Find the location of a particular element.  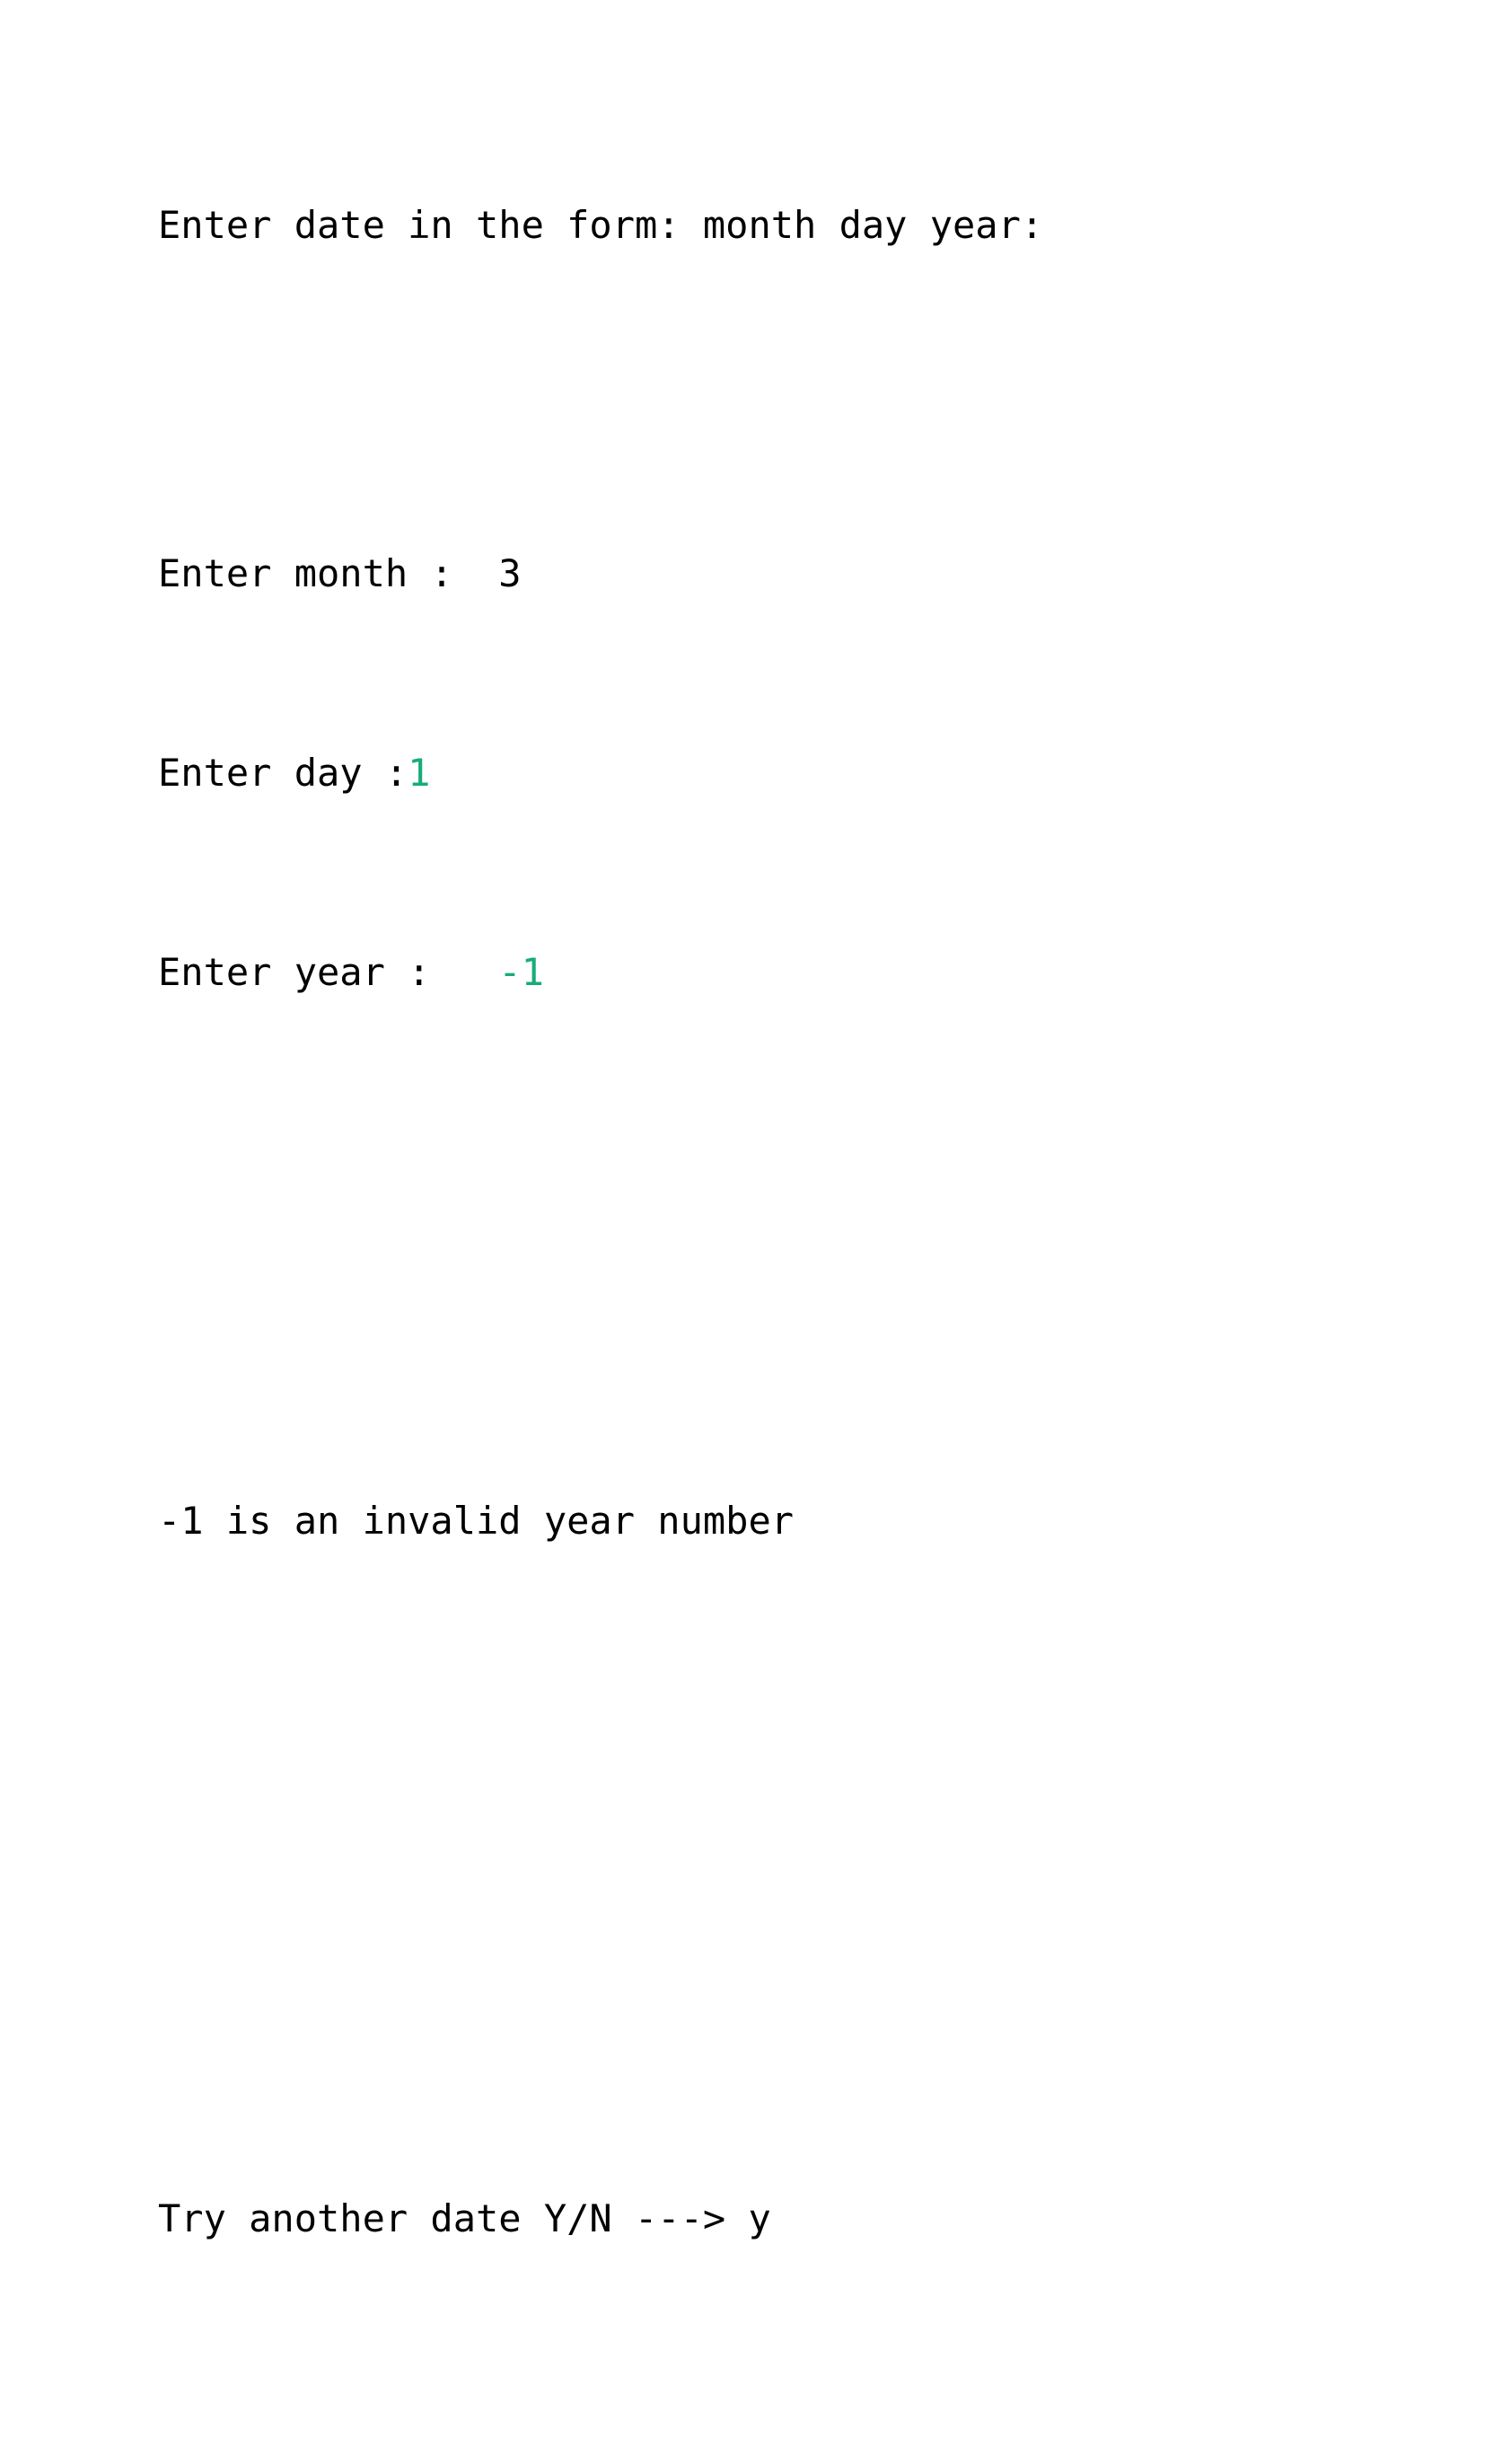

retry-value: y is located at coordinates (759, 2218).